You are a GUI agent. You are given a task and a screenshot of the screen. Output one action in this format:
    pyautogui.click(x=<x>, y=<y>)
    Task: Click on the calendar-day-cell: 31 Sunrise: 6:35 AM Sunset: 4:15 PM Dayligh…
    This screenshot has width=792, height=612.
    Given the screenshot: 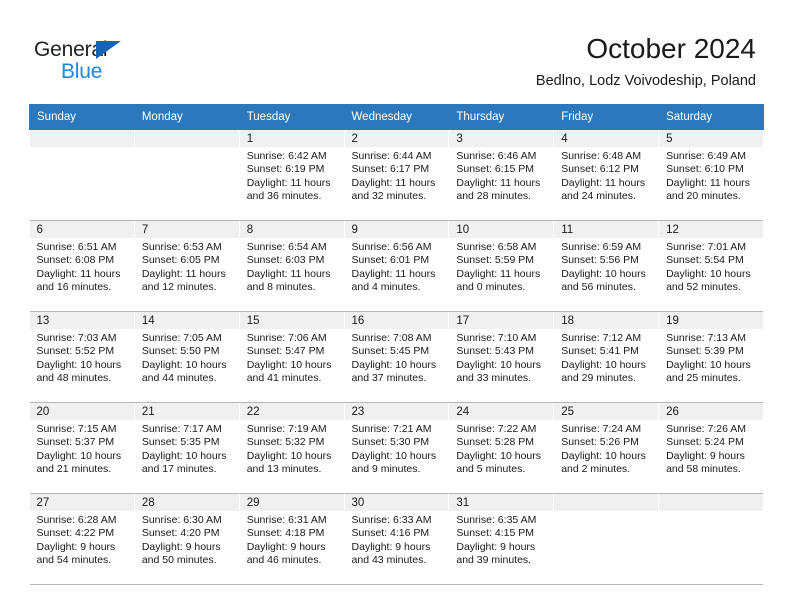 What is the action you would take?
    pyautogui.click(x=501, y=539)
    